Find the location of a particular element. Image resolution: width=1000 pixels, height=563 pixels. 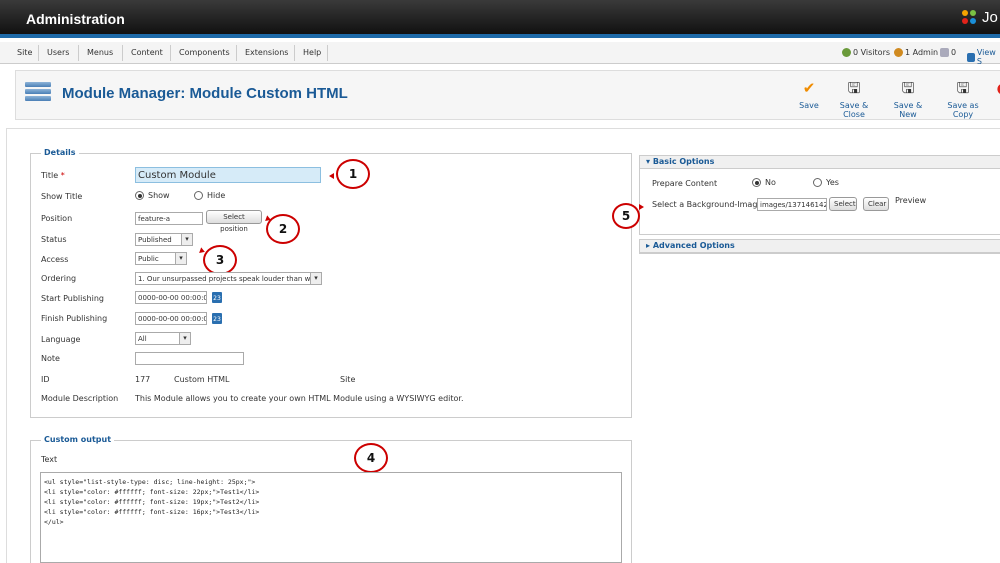

joomla-logo: Jo is located at coordinates (979, 17).